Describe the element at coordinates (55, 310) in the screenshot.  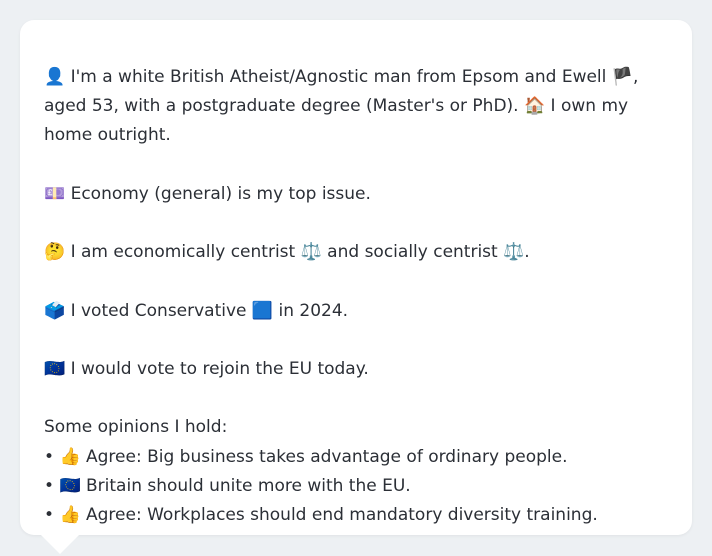
I see `ballot-box-icon: 🗳️` at that location.